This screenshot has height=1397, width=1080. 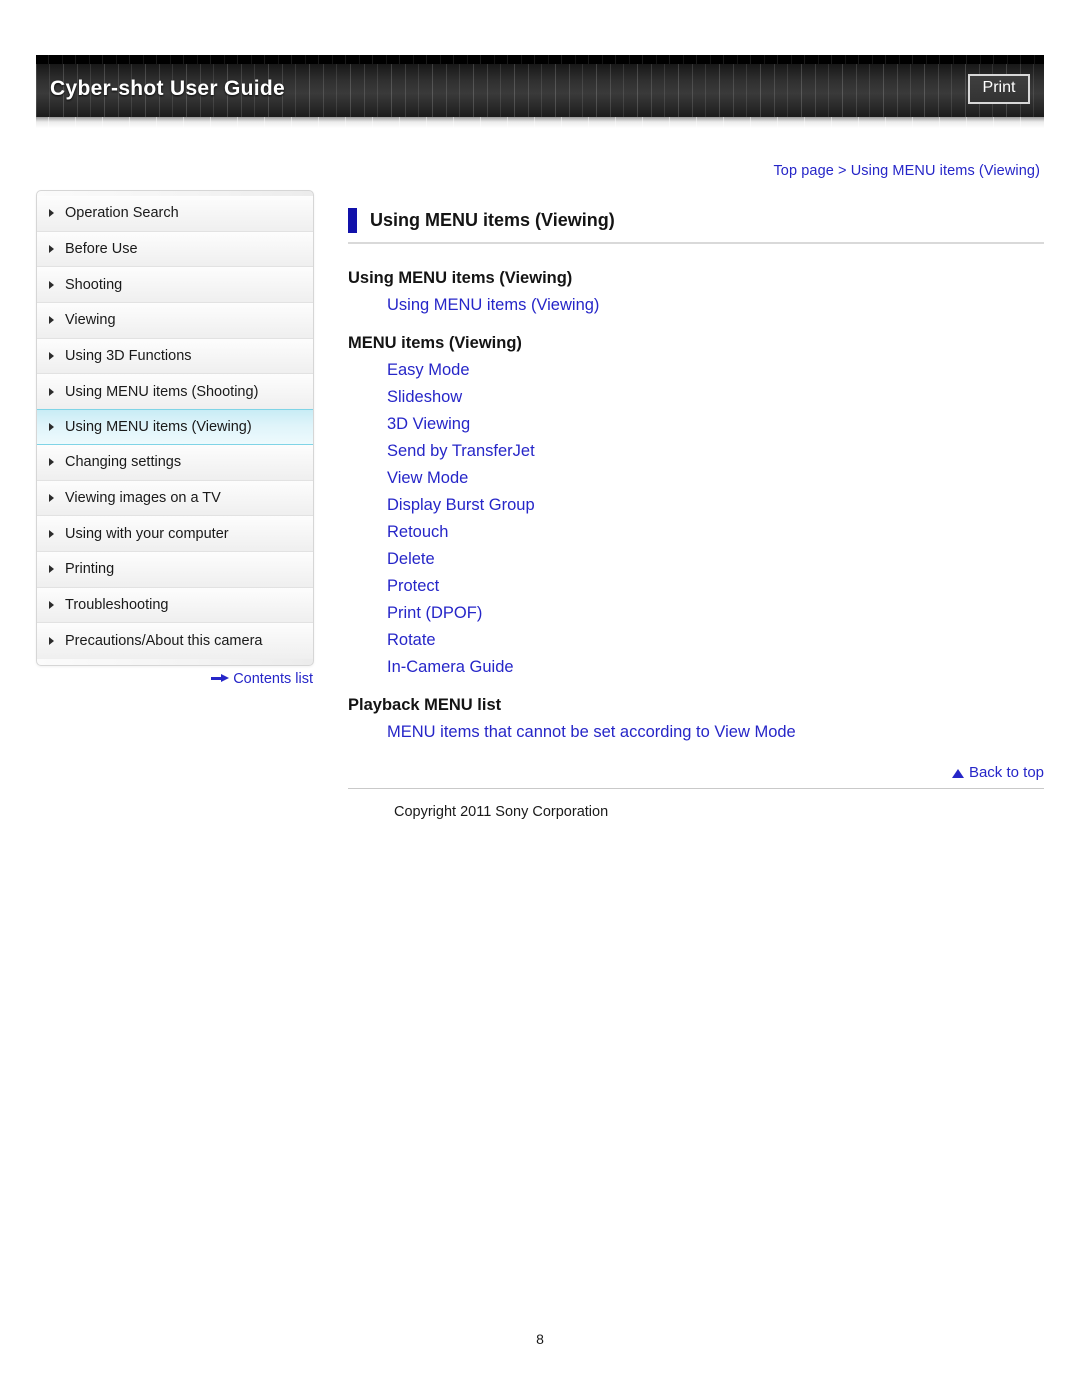 What do you see at coordinates (461, 505) in the screenshot?
I see `content-link: Display Burst Group` at bounding box center [461, 505].